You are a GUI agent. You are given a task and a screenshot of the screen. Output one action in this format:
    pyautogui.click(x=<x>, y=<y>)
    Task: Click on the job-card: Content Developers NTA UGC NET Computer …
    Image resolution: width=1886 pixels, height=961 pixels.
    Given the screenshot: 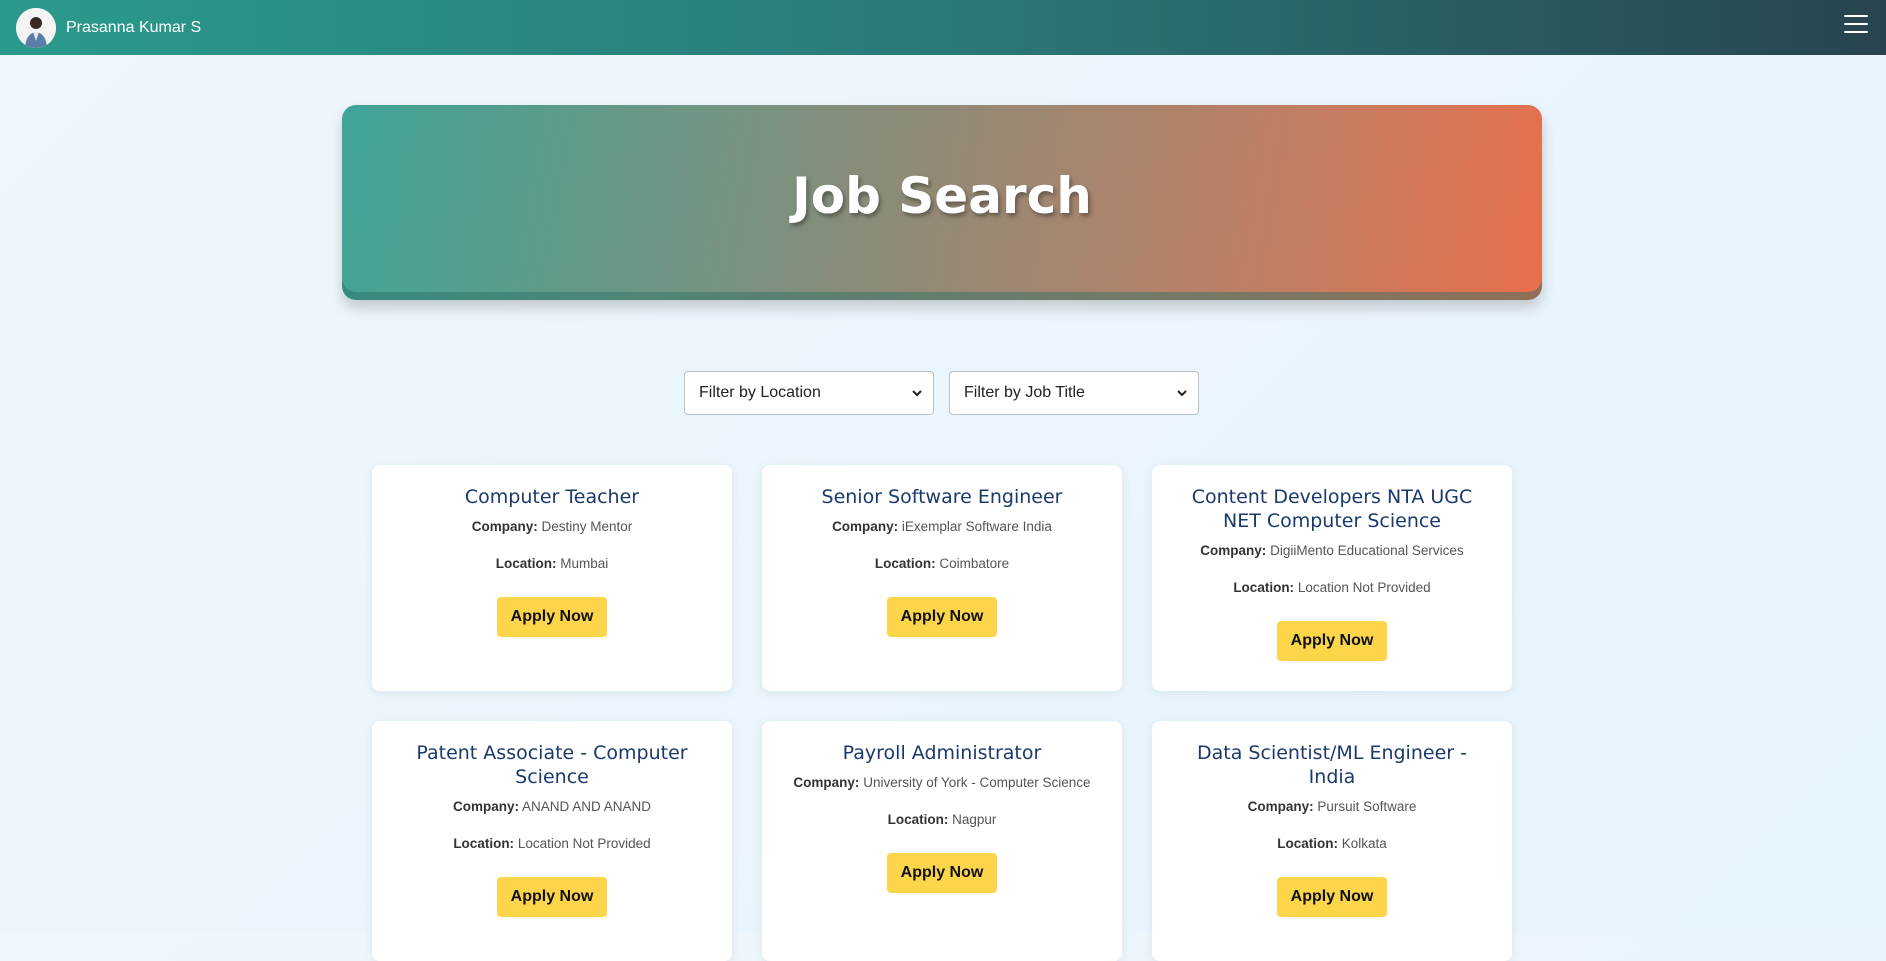 What is the action you would take?
    pyautogui.click(x=1332, y=578)
    